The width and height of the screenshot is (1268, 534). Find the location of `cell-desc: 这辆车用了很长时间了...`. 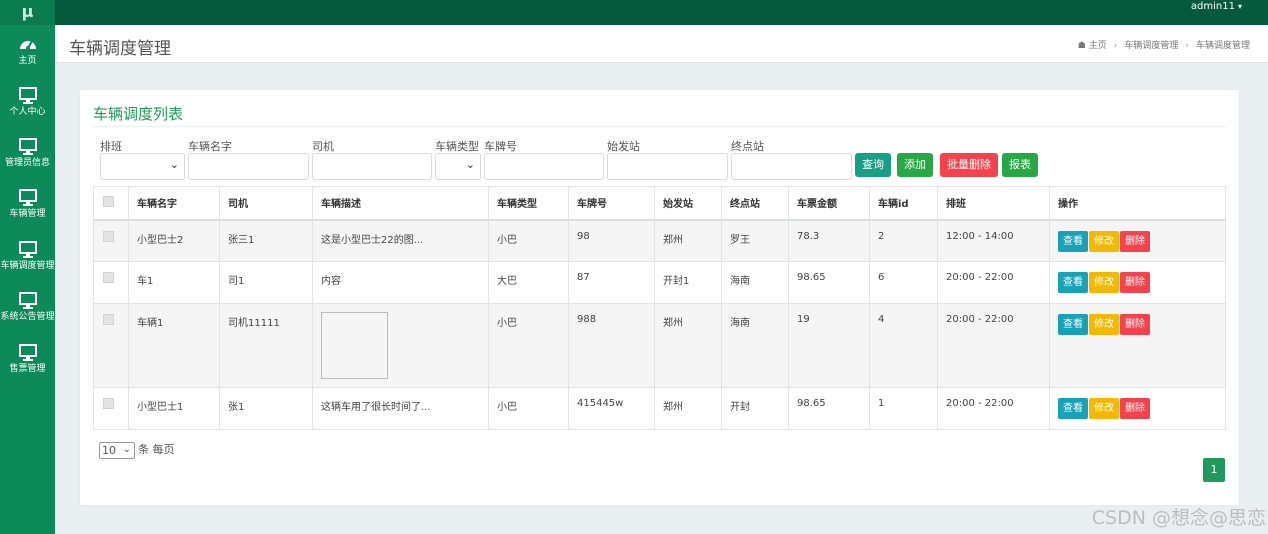

cell-desc: 这辆车用了很长时间了... is located at coordinates (400, 408).